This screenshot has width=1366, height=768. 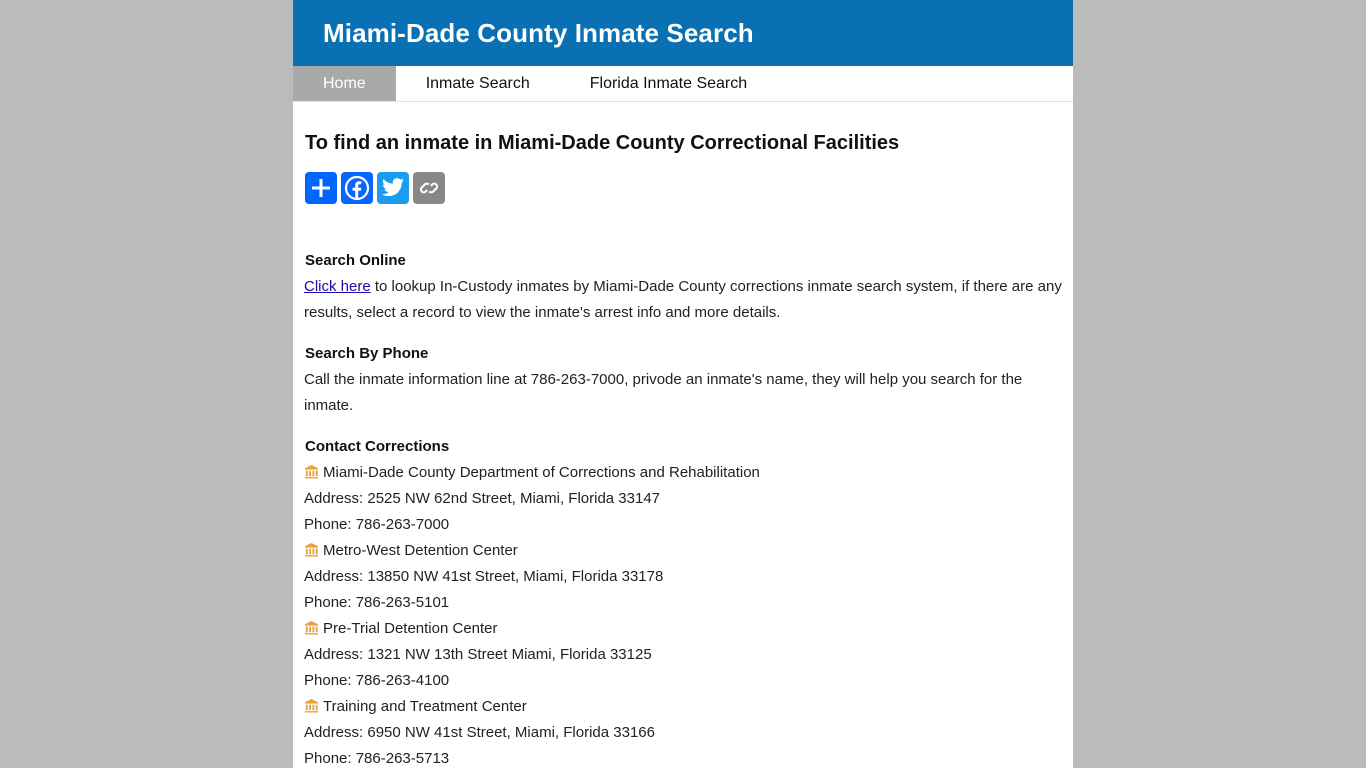 What do you see at coordinates (377, 524) in the screenshot?
I see `facility-phone: Phone: 786-263-7000` at bounding box center [377, 524].